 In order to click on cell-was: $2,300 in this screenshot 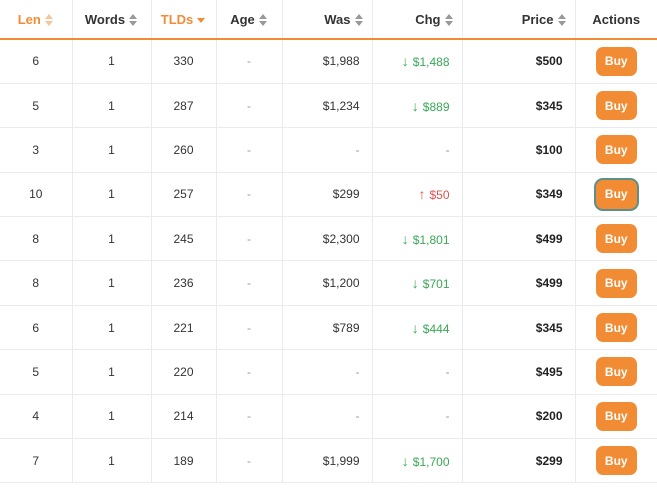, I will do `click(327, 239)`.